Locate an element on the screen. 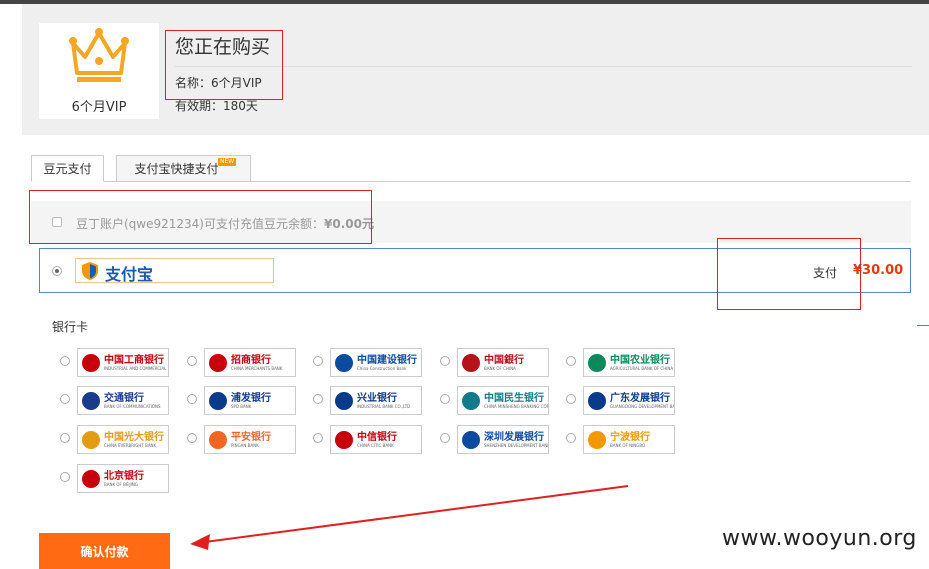 This screenshot has width=929, height=569. annotation-arrow is located at coordinates (409, 517).